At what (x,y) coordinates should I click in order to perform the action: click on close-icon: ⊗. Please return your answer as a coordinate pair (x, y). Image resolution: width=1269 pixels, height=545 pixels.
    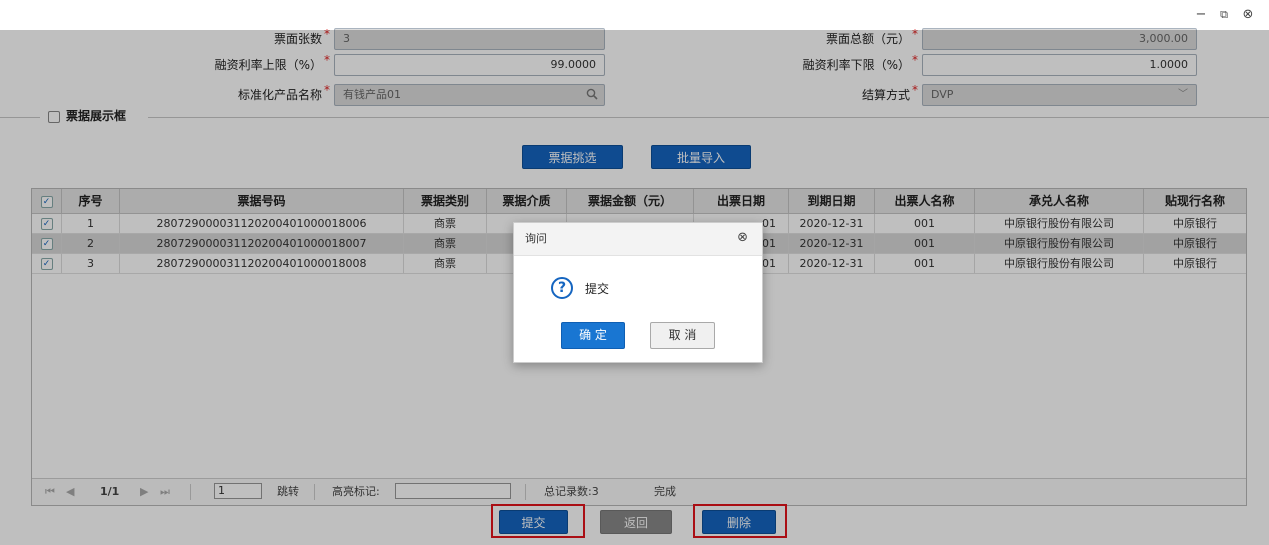
    Looking at the image, I should click on (1248, 15).